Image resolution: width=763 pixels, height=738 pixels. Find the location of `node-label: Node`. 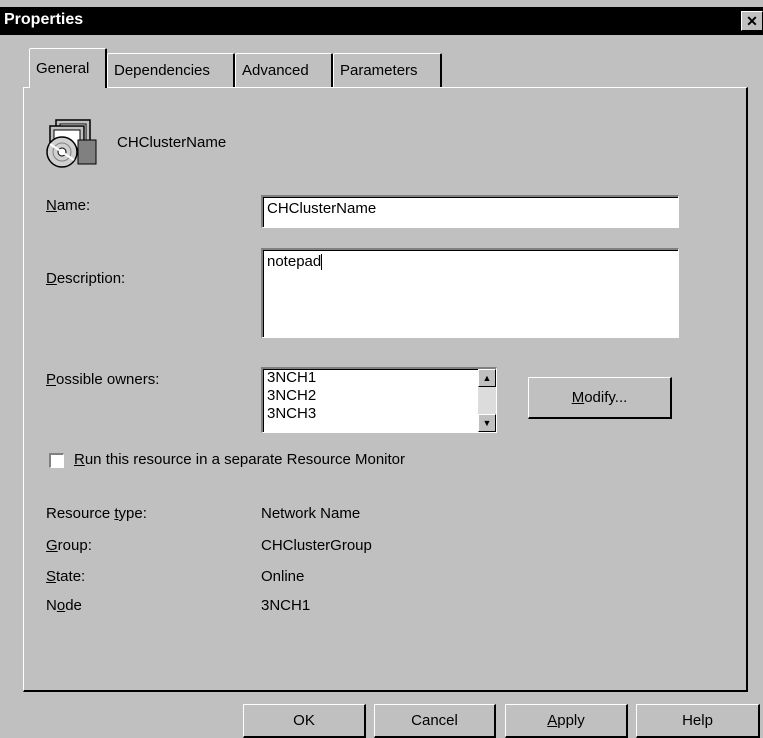

node-label: Node is located at coordinates (64, 605).